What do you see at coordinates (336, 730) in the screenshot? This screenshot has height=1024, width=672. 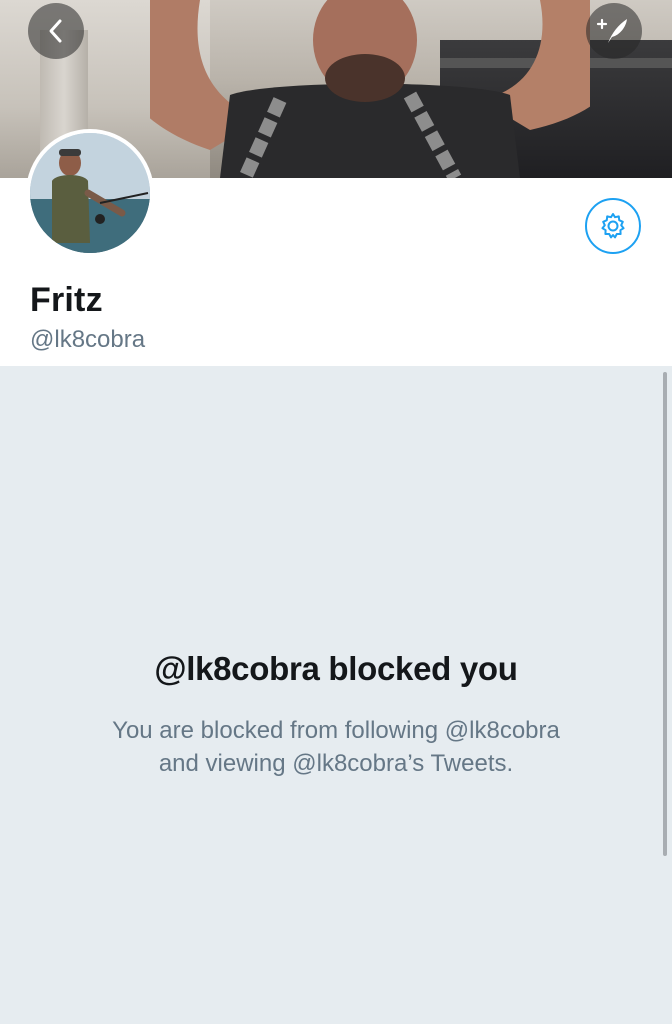 I see `blocked-description-line-1: You are blocked from following @lk8cobra` at bounding box center [336, 730].